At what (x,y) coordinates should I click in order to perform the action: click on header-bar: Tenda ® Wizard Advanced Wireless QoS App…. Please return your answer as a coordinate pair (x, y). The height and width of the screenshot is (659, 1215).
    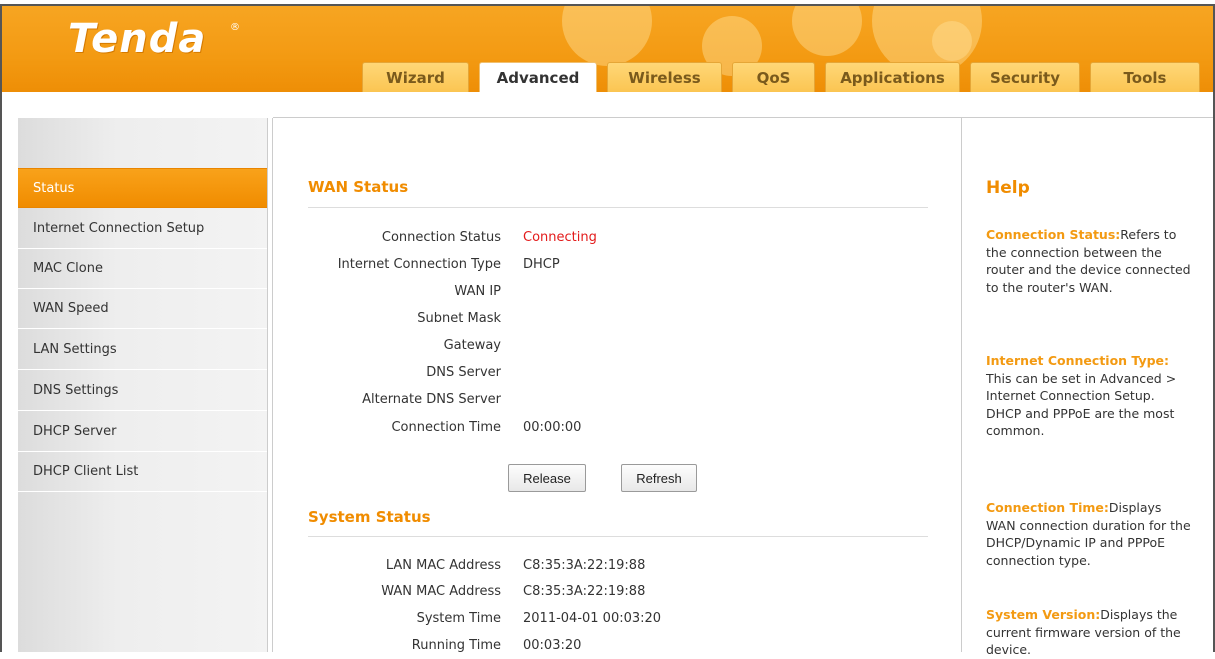
    Looking at the image, I should click on (607, 49).